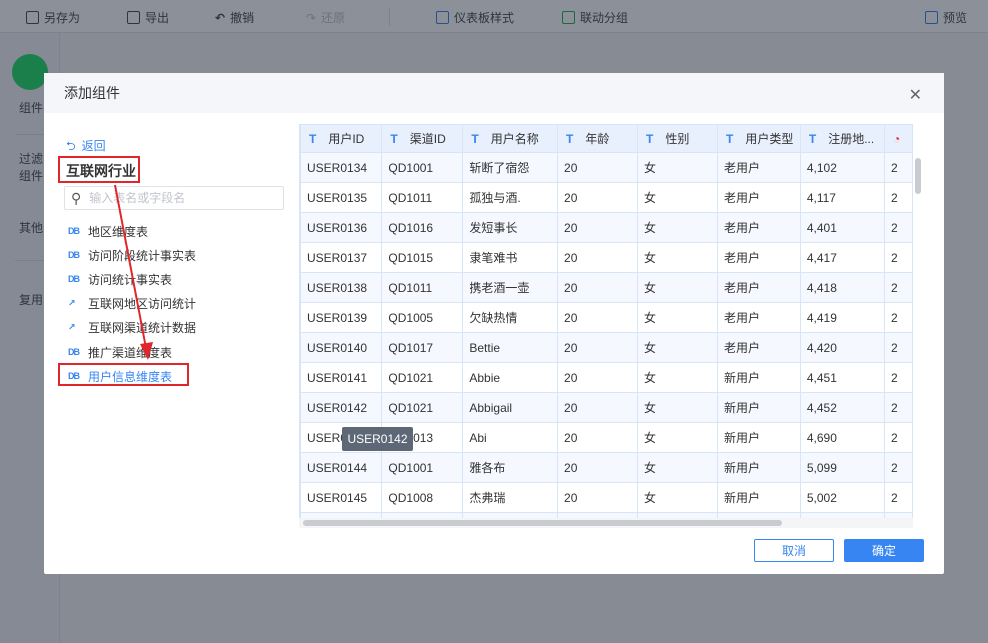  I want to click on annotation-arrow, so click(133, 272).